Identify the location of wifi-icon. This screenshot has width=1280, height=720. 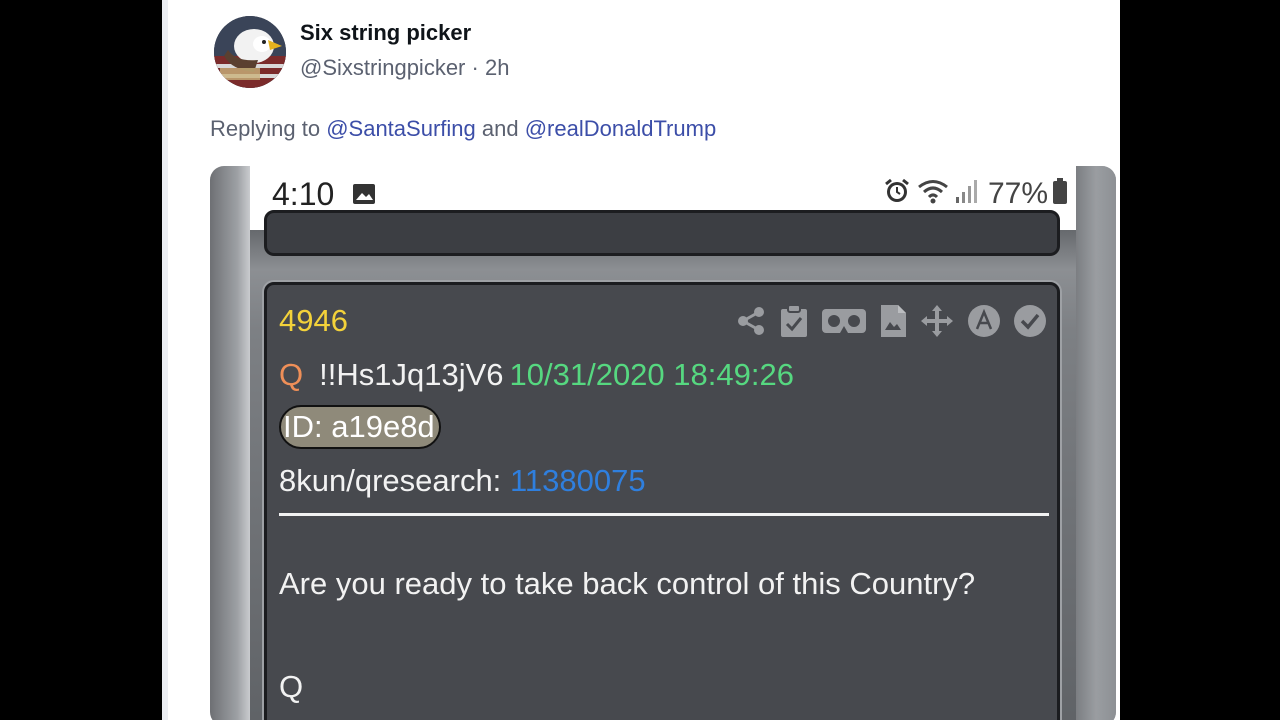
(933, 193).